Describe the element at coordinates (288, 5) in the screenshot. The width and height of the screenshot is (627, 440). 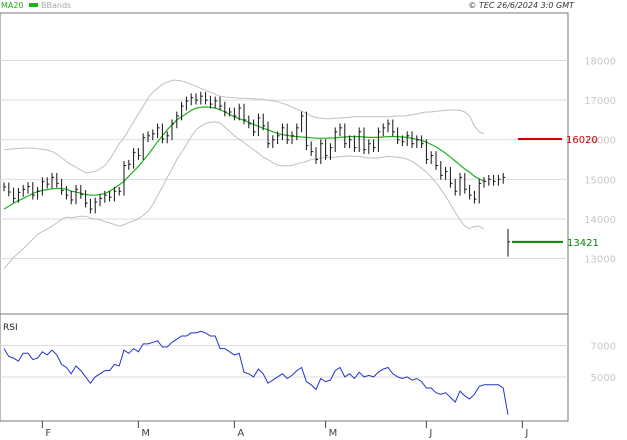
I see `chart-header: MA20 BBands © TEC 26/6/2024 3:0 GMT` at that location.